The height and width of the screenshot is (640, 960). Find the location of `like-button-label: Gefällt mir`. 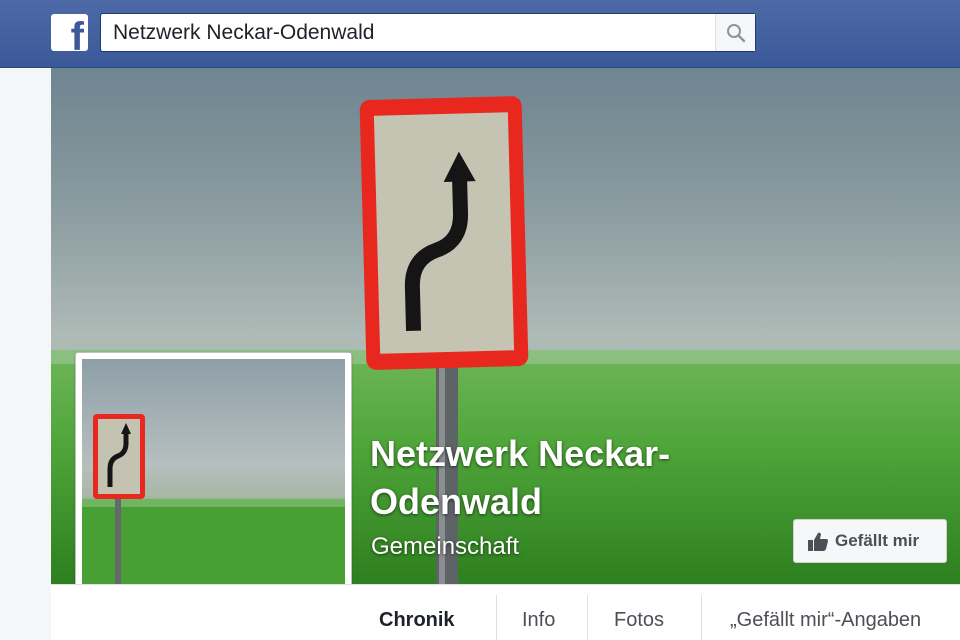

like-button-label: Gefällt mir is located at coordinates (877, 540).